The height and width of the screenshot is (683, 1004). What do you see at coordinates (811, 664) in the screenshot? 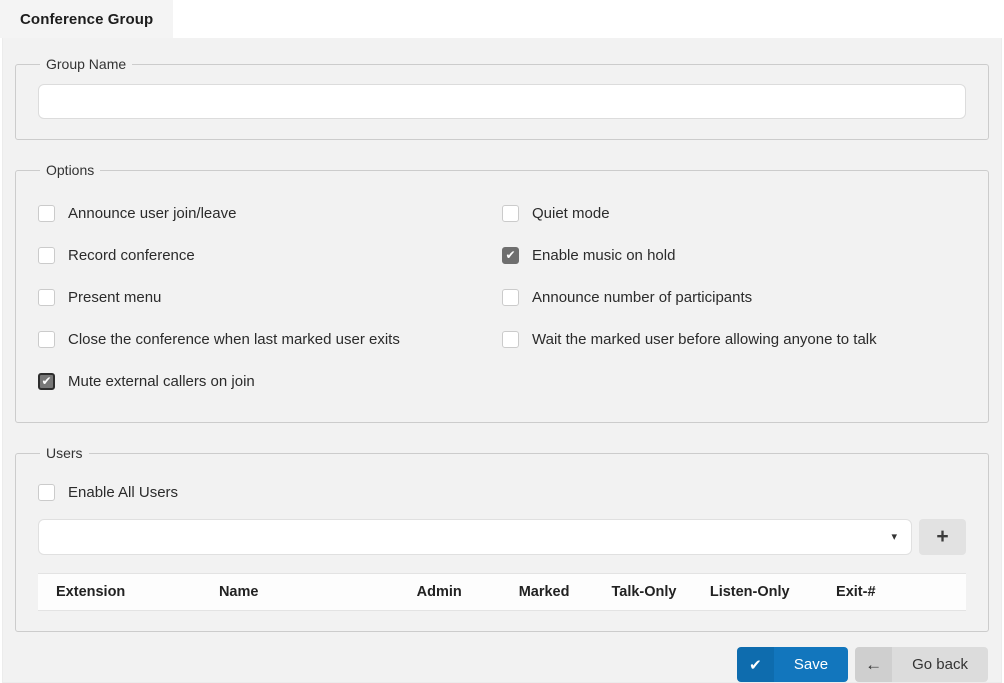
I see `save-button-label: Save` at bounding box center [811, 664].